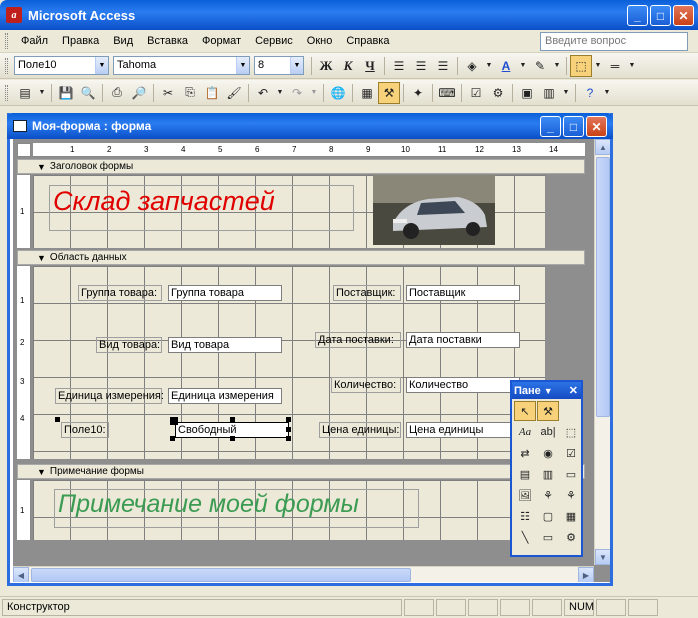 This screenshot has width=698, height=618. What do you see at coordinates (367, 293) in the screenshot?
I see `label-supplier: Поставщик:` at bounding box center [367, 293].